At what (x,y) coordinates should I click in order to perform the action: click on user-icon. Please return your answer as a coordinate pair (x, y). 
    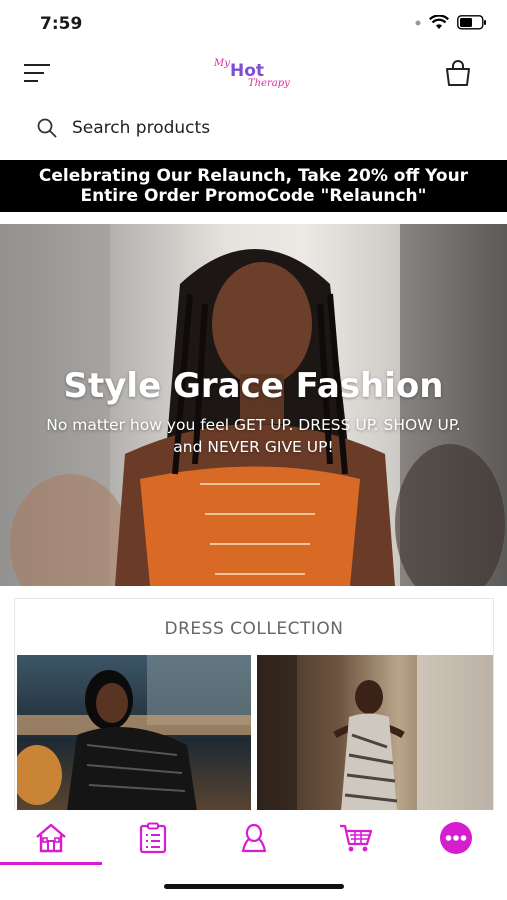
    Looking at the image, I should click on (254, 838).